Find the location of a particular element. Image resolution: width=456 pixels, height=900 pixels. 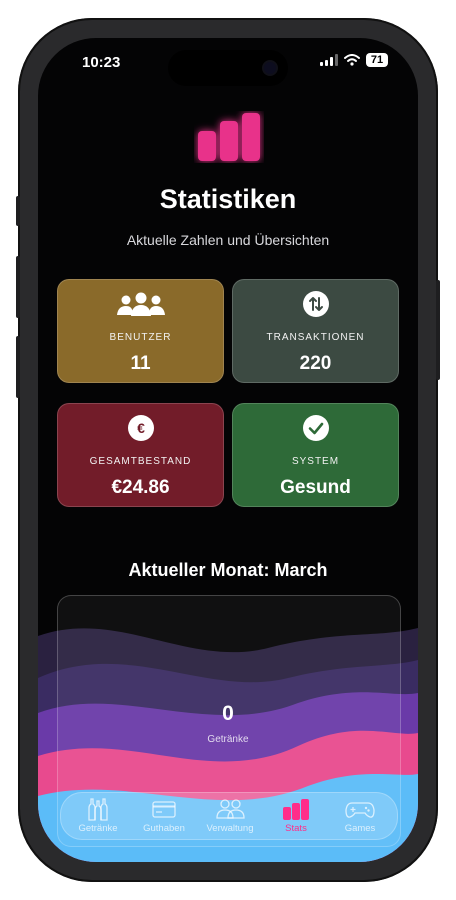

tab-admin: Verwaltung is located at coordinates (230, 817).